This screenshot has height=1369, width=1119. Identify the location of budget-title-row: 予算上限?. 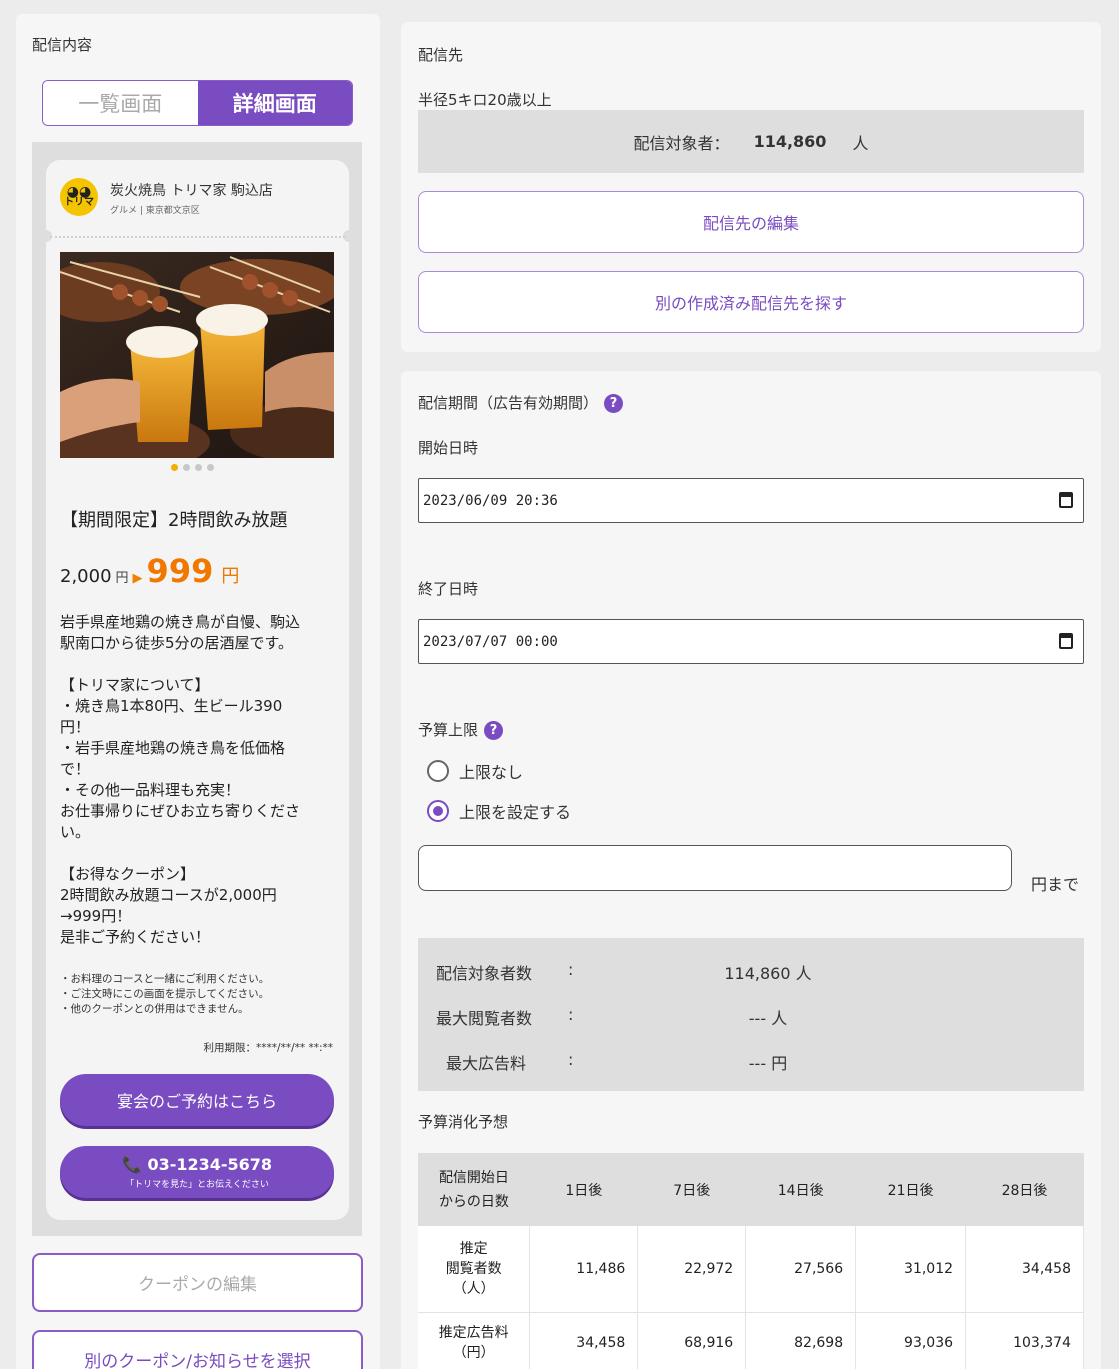
(461, 729).